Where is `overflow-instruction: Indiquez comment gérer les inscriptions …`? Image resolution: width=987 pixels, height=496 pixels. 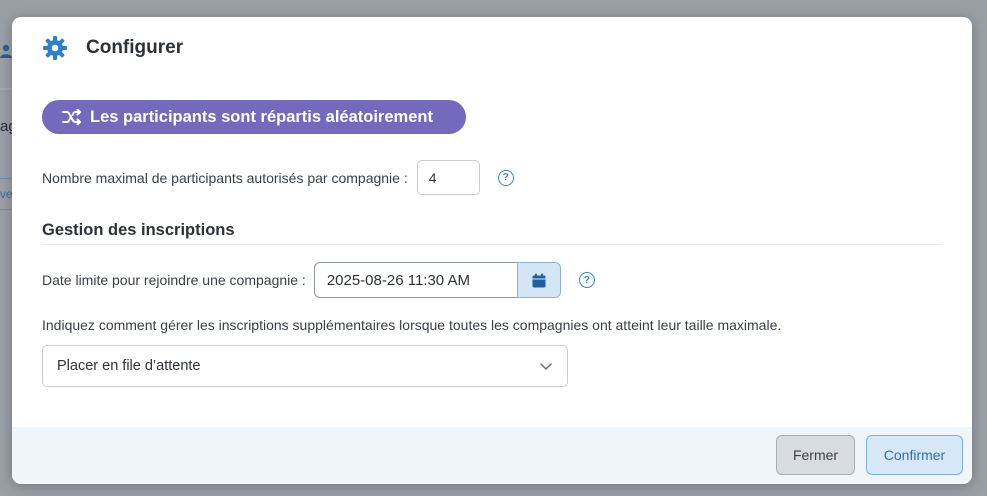 overflow-instruction: Indiquez comment gérer les inscriptions … is located at coordinates (412, 325).